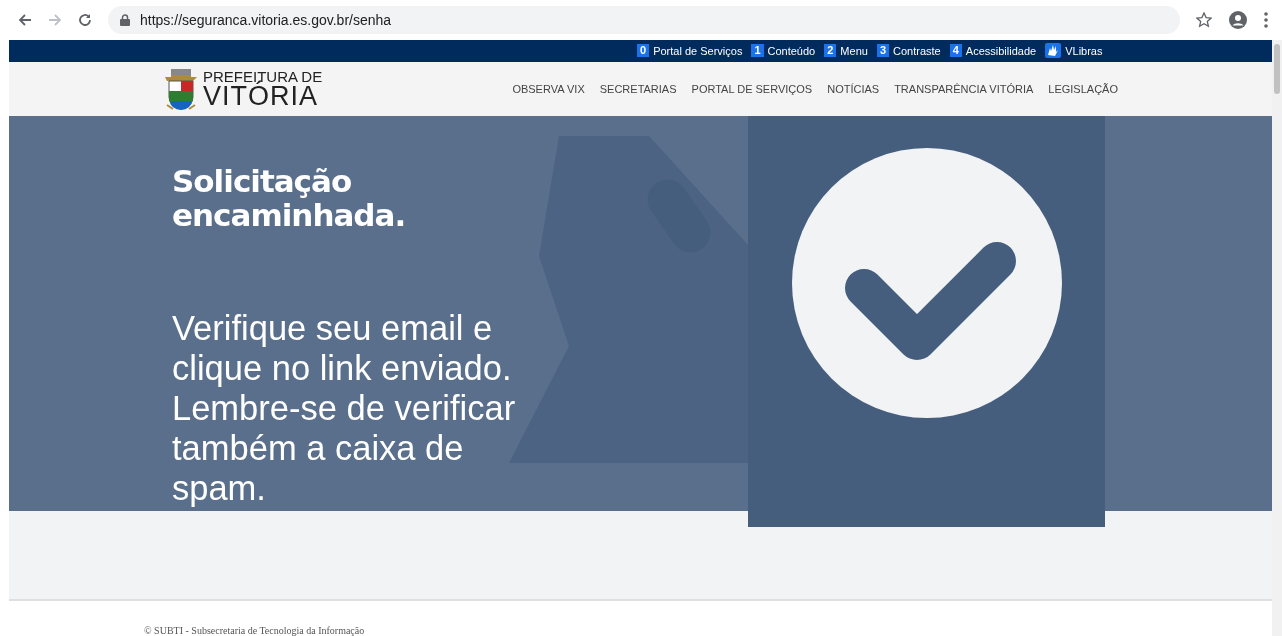 This screenshot has height=636, width=1282. What do you see at coordinates (955, 51) in the screenshot?
I see `shortcut-key-badge: 4` at bounding box center [955, 51].